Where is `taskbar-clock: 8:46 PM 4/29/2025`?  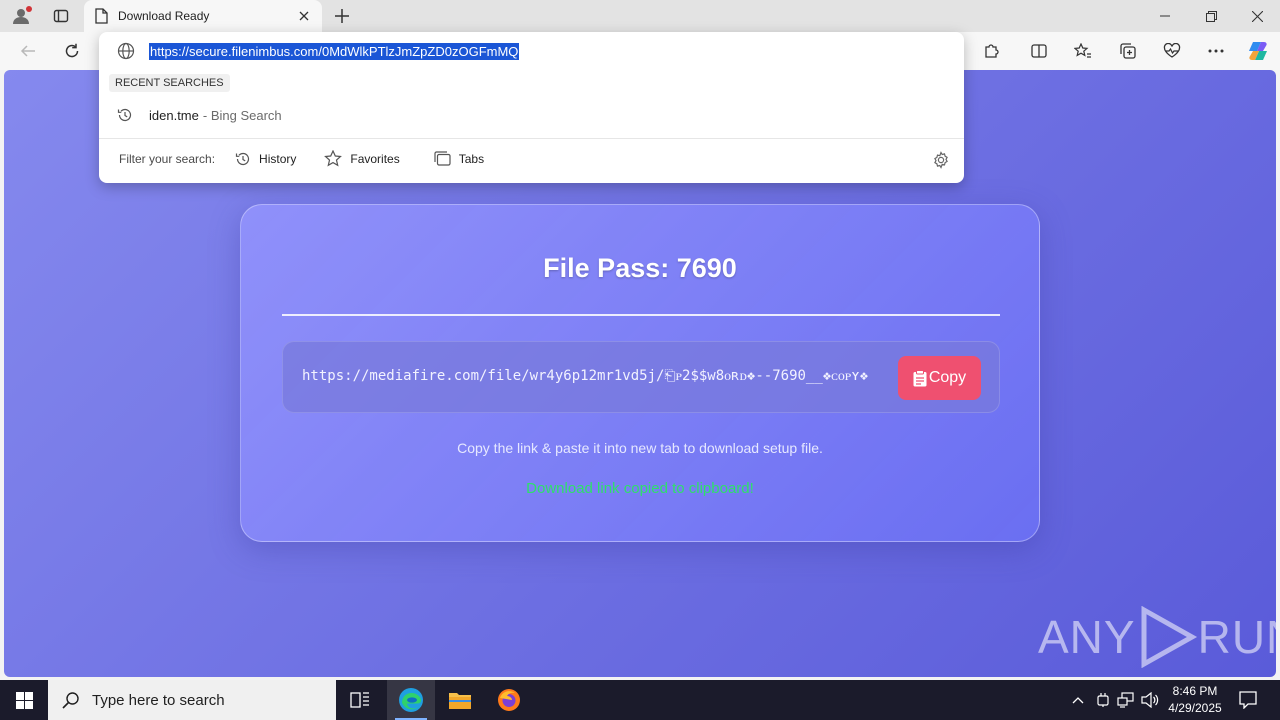 taskbar-clock: 8:46 PM 4/29/2025 is located at coordinates (1195, 700).